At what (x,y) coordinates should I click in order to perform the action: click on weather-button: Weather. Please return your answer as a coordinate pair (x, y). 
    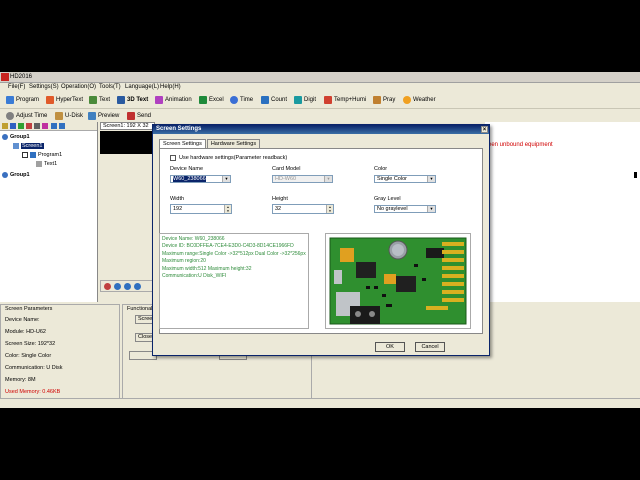
    Looking at the image, I should click on (419, 100).